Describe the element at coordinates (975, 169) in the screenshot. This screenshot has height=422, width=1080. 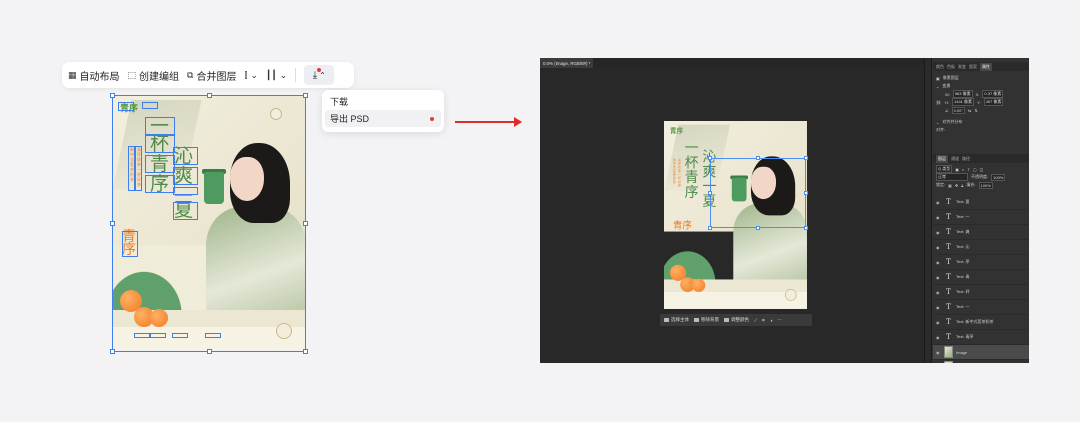
I see `filter-shape-icon: ▢` at that location.